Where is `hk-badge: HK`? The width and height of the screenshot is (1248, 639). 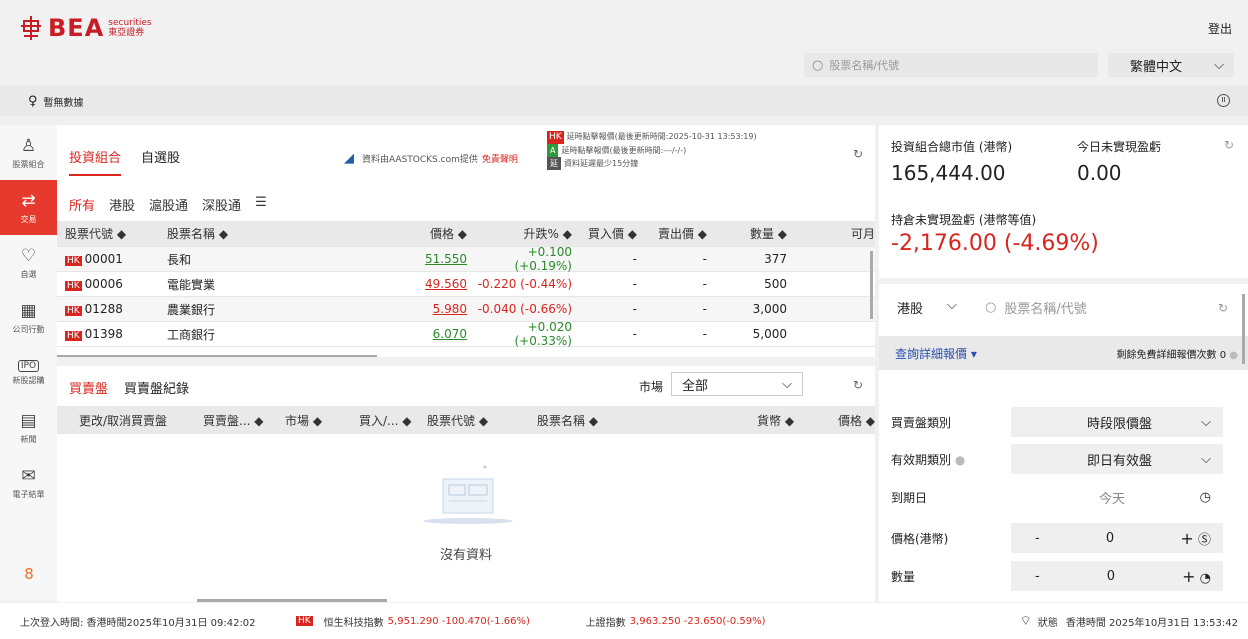
hk-badge: HK is located at coordinates (73, 286).